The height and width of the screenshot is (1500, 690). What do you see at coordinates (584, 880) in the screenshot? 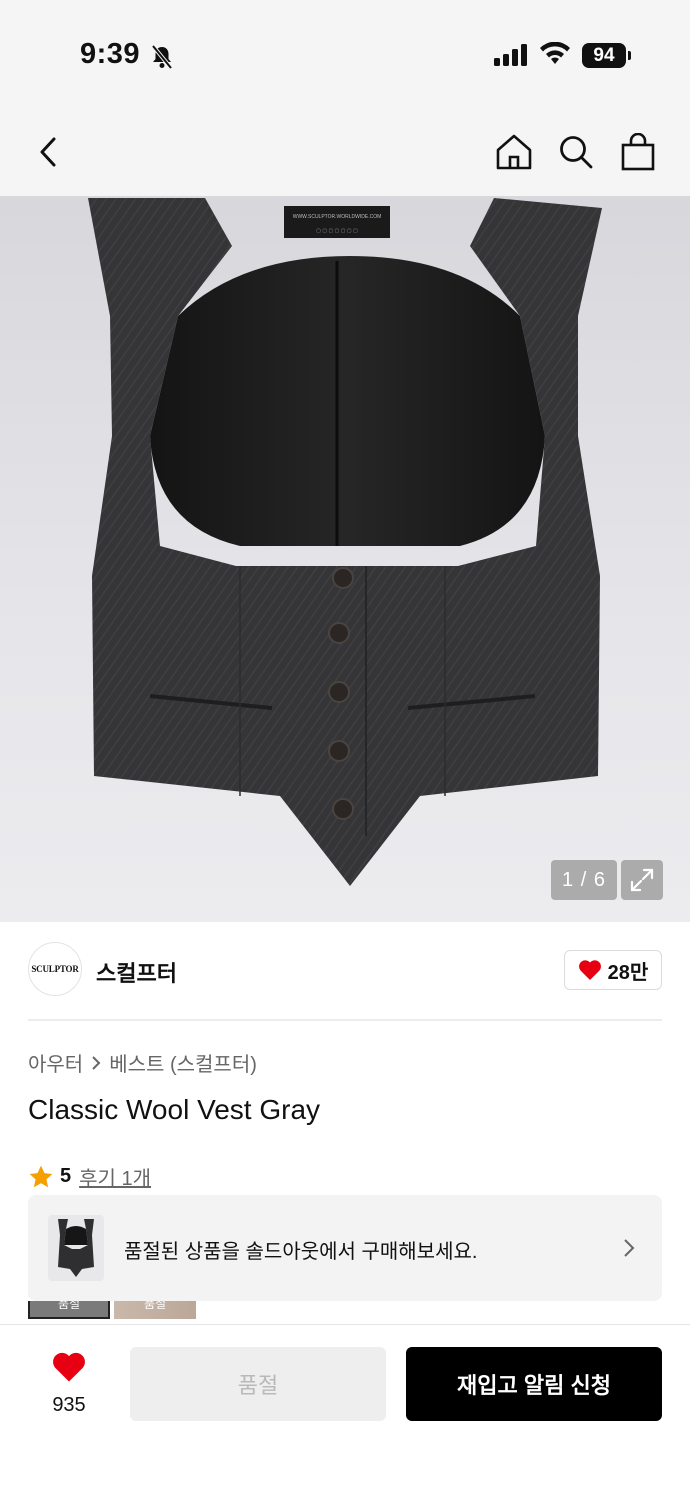
I see `image-counter: 1 / 6` at bounding box center [584, 880].